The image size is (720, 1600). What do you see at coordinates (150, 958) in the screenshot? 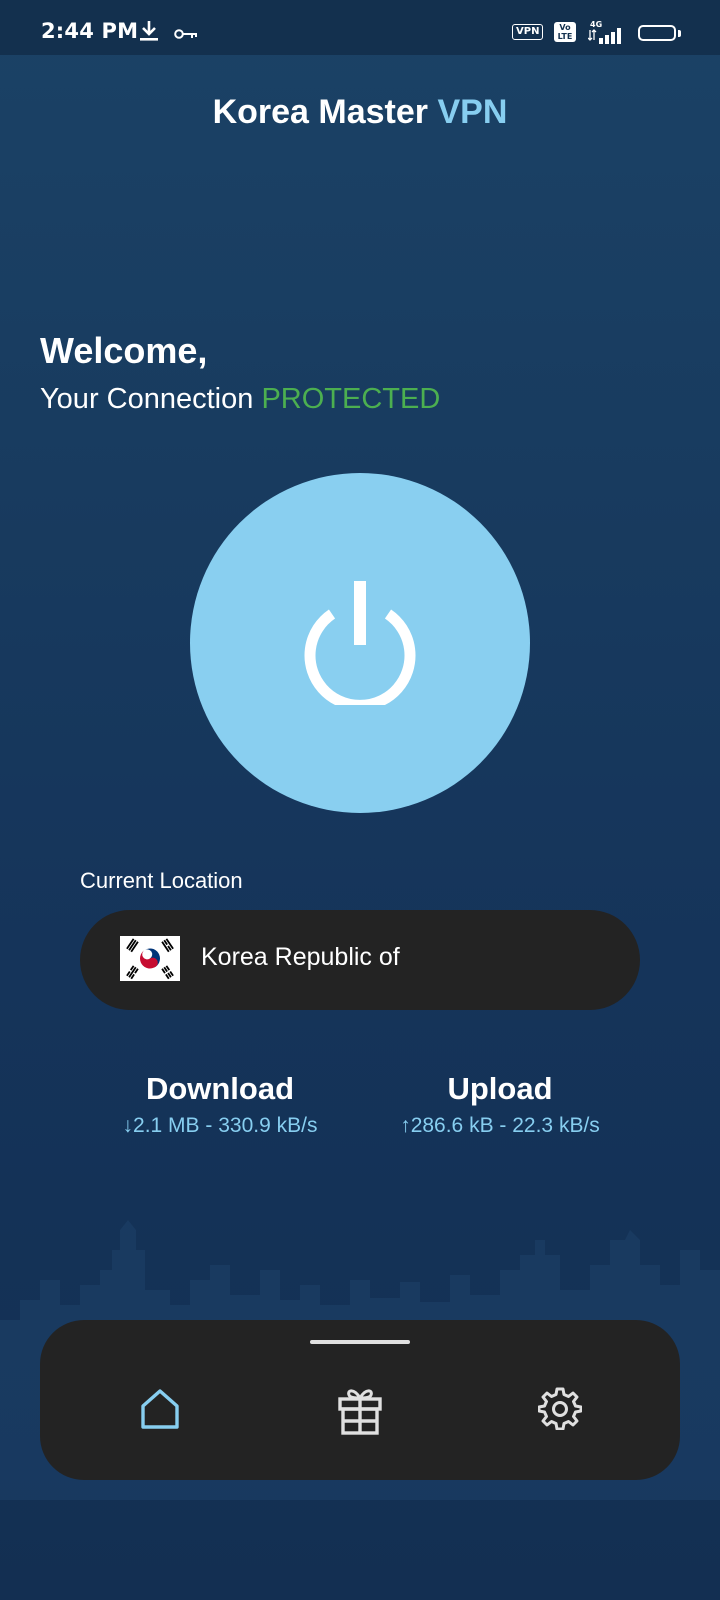
I see `south-korea-flag-icon` at bounding box center [150, 958].